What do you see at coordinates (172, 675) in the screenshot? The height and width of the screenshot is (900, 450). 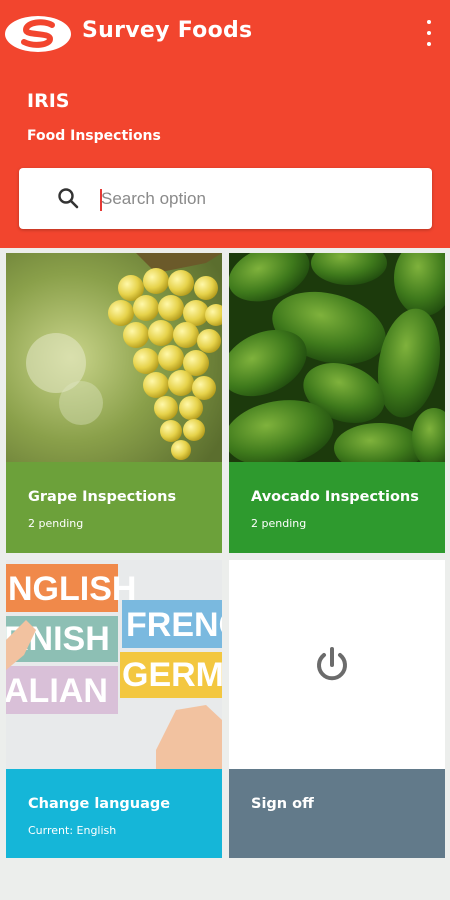 I see `svg-text: GERMA` at bounding box center [172, 675].